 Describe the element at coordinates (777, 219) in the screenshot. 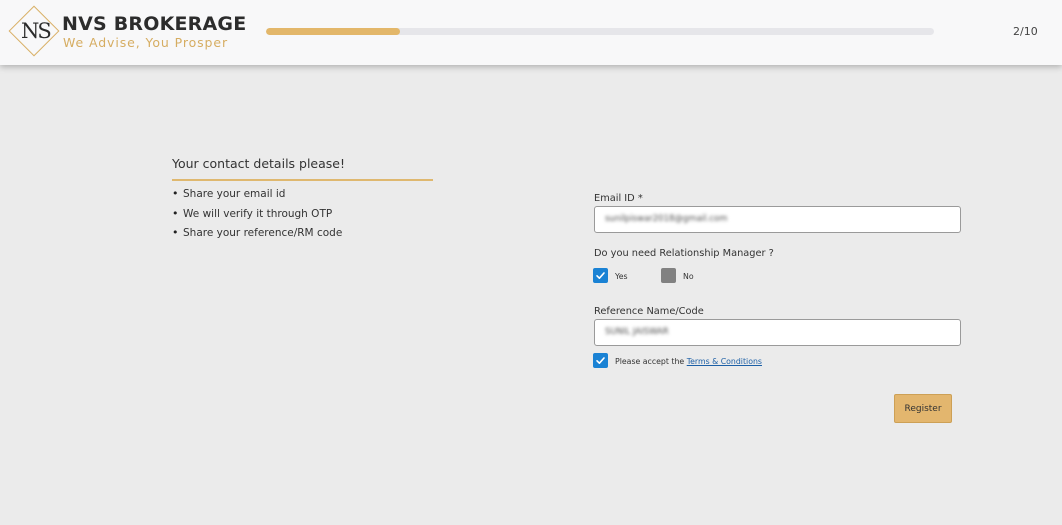

I see `email-field: sunilpiswar2018@gmail.com` at that location.